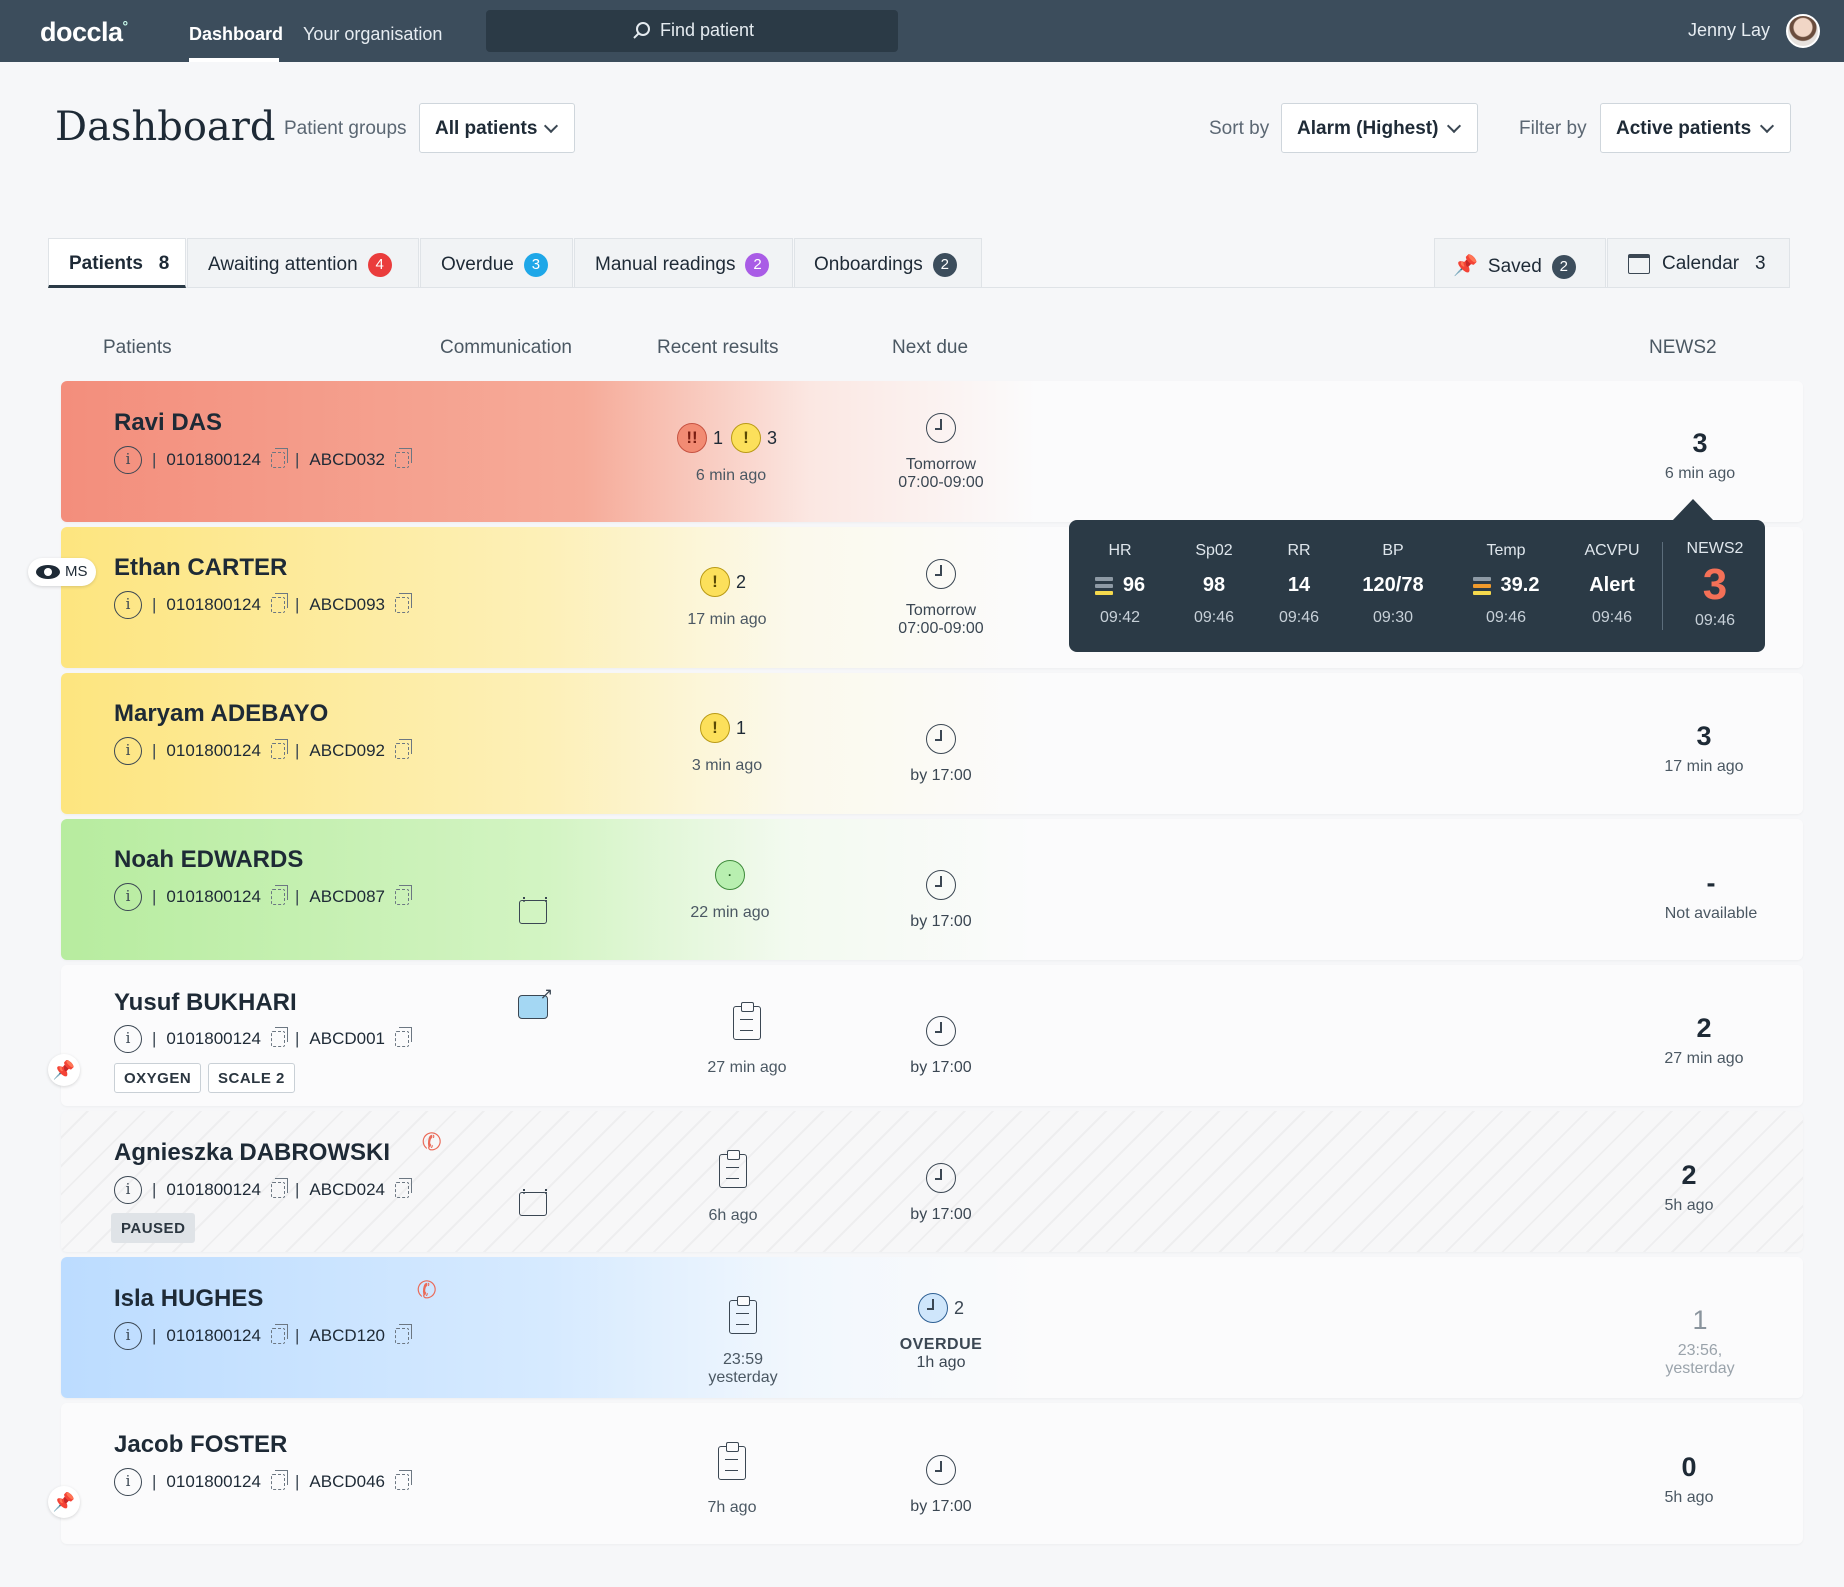 The width and height of the screenshot is (1844, 1587). What do you see at coordinates (497, 128) in the screenshot?
I see `patient-groups-select: All patients` at bounding box center [497, 128].